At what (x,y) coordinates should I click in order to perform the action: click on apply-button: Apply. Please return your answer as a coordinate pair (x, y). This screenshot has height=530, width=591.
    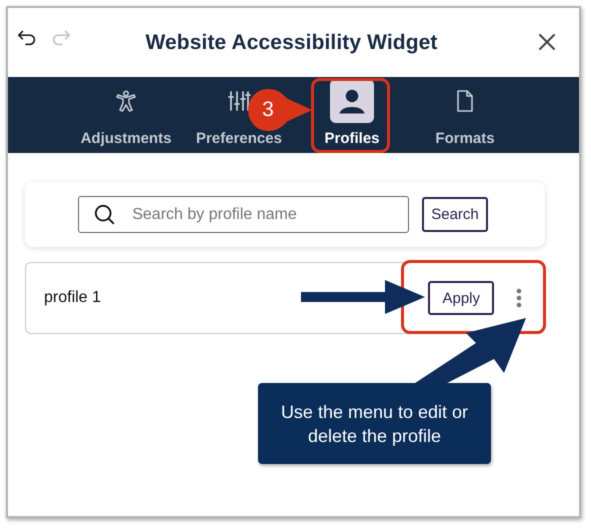
    Looking at the image, I should click on (461, 298).